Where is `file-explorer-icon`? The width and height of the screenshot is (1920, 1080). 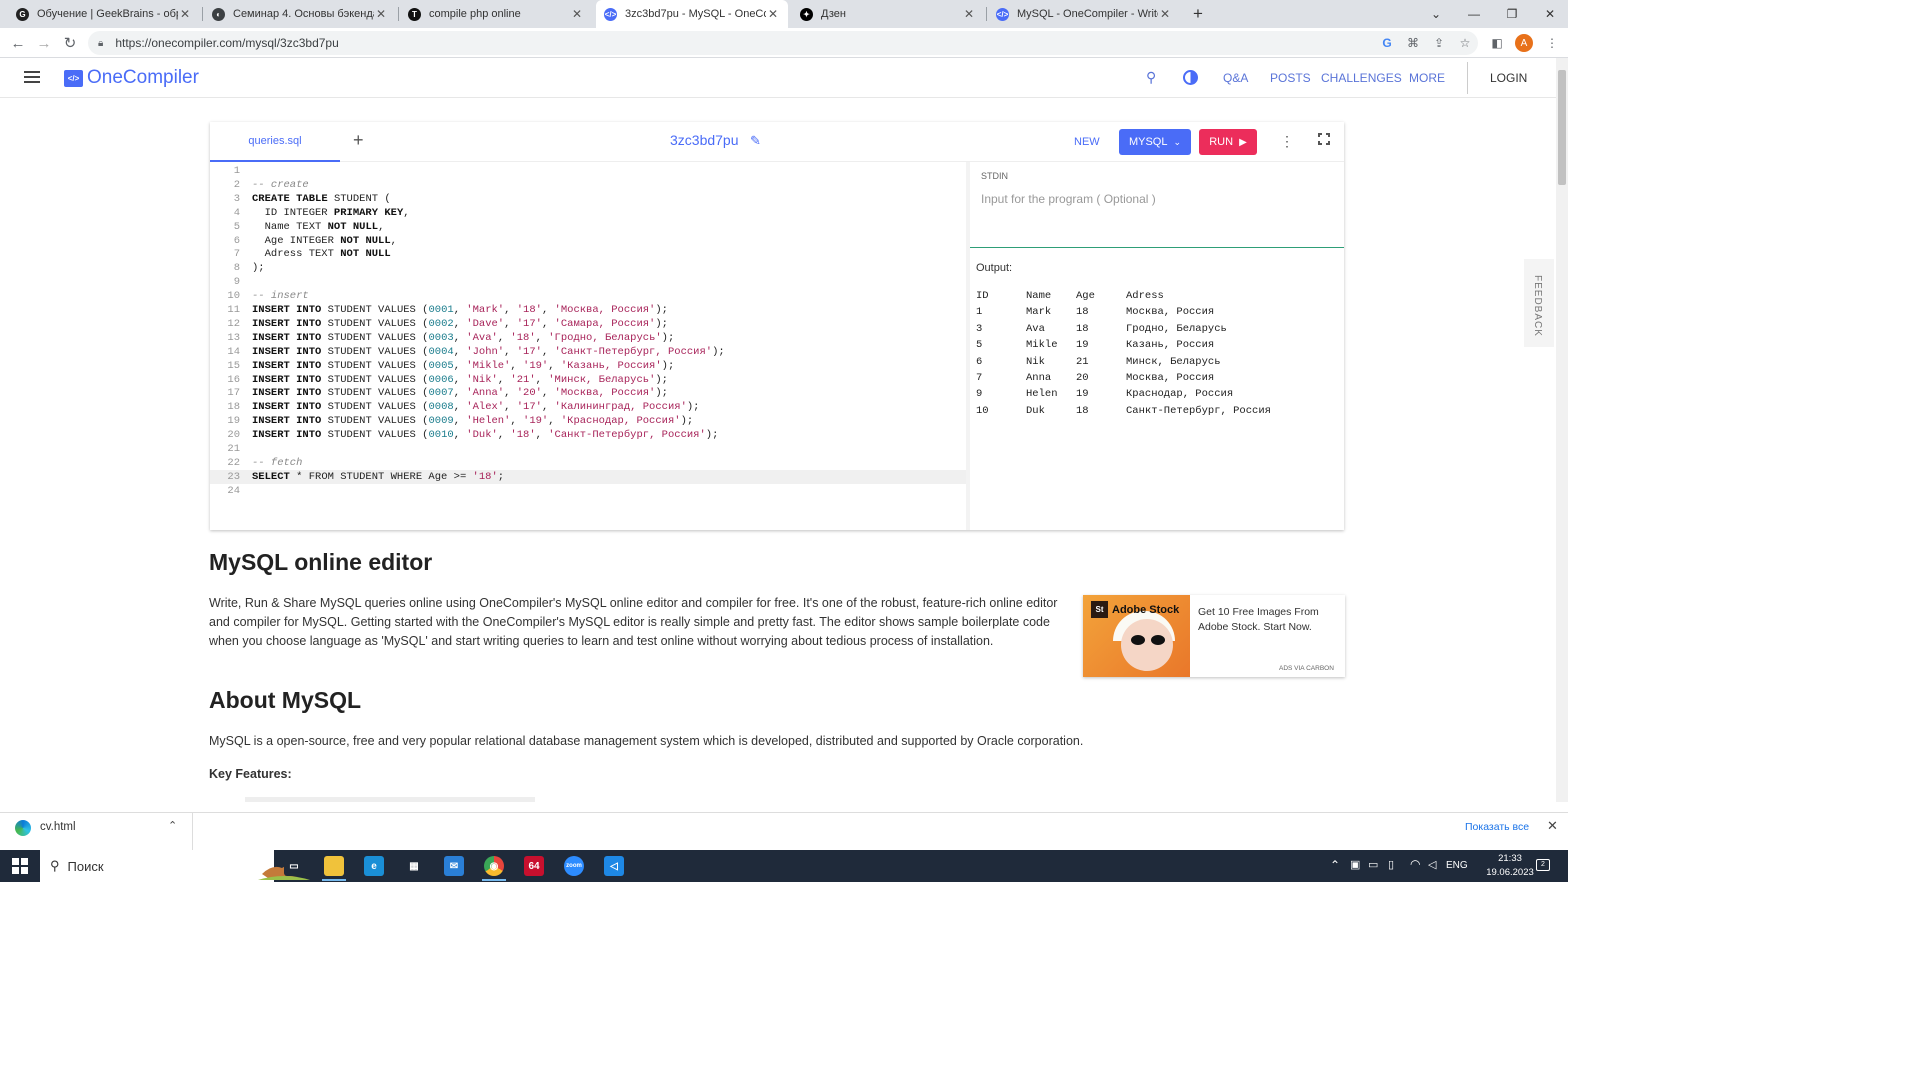
file-explorer-icon is located at coordinates (334, 866).